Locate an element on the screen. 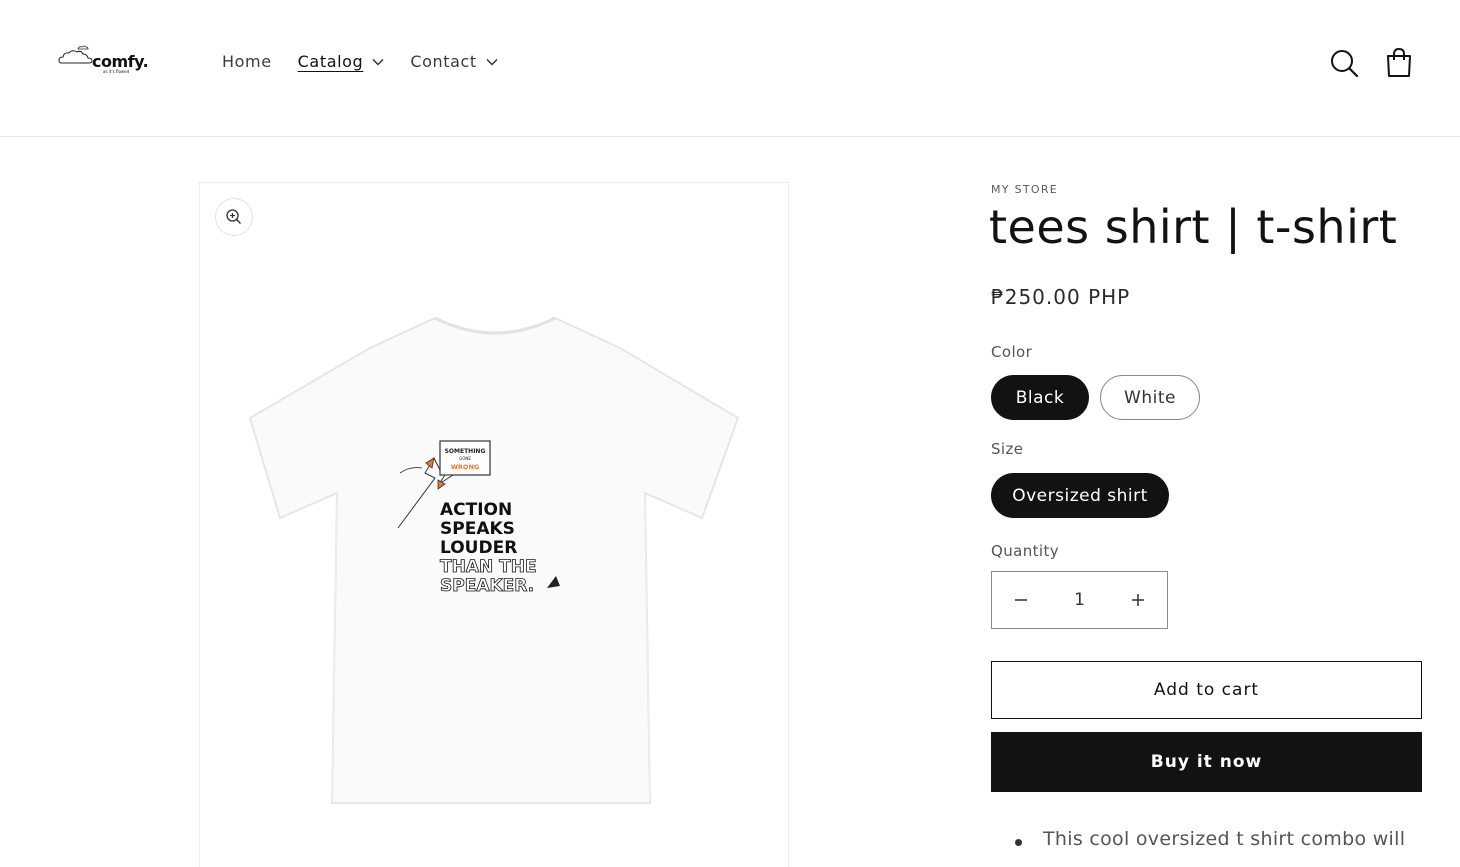 The height and width of the screenshot is (867, 1460). main-nav: Home Catalog Contact is located at coordinates (373, 61).